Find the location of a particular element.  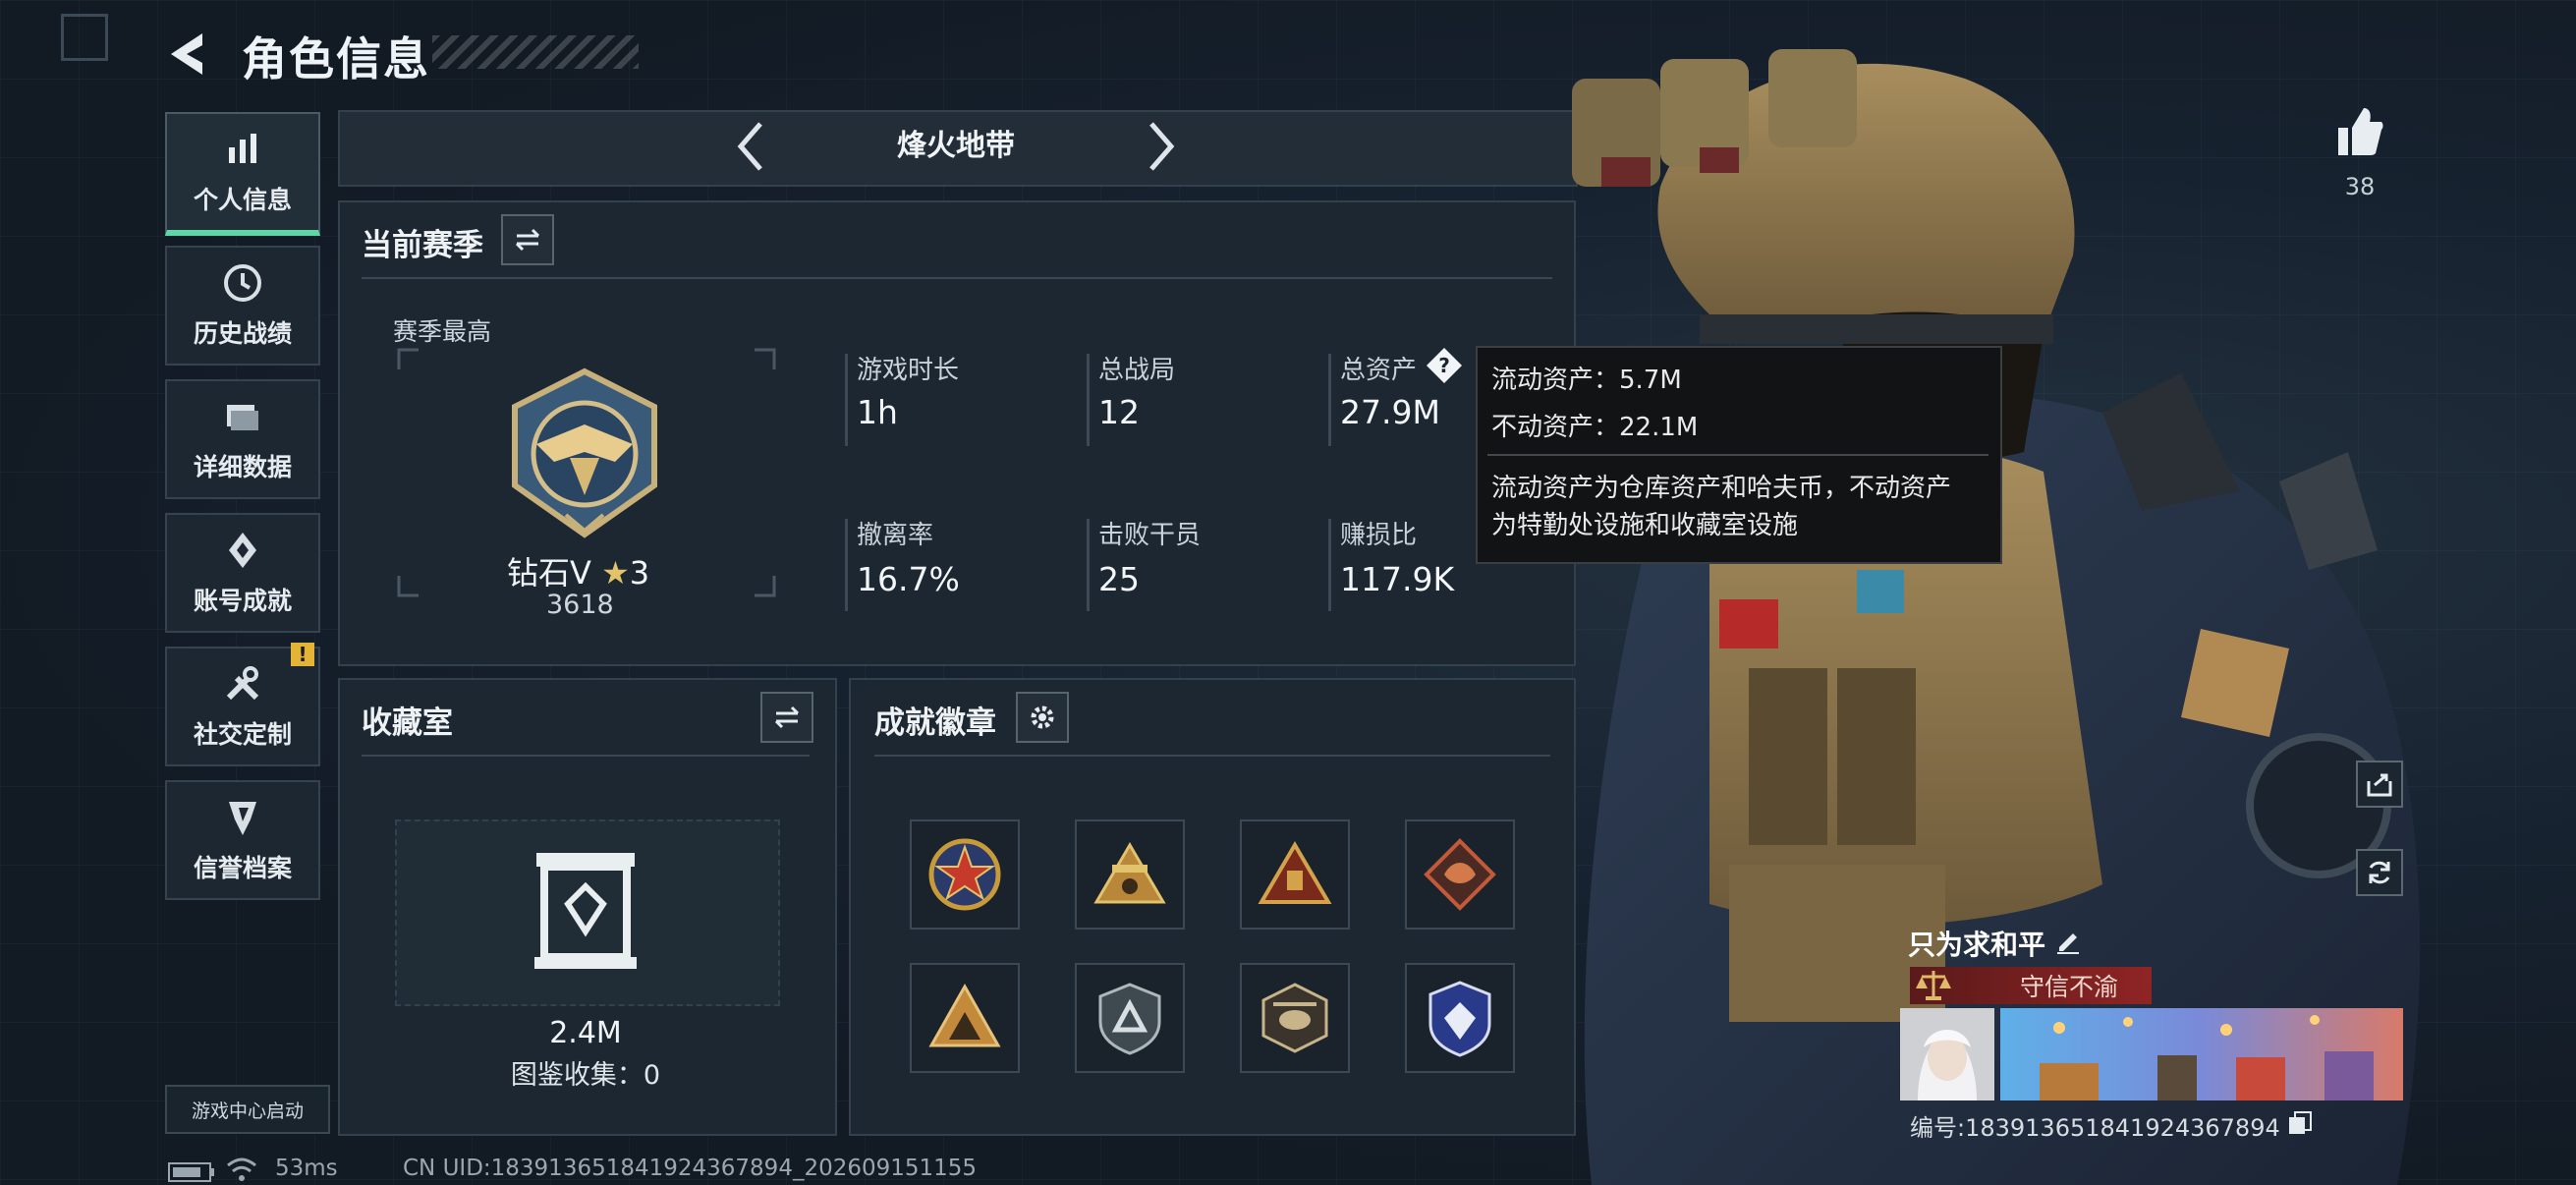

ping-value: 53ms is located at coordinates (306, 1169).